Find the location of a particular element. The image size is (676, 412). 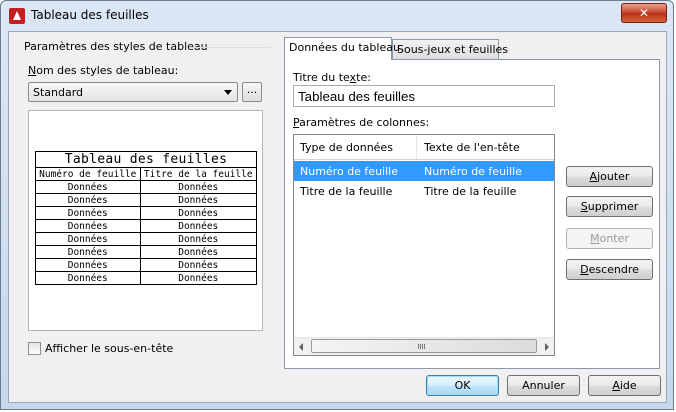

list-item: Titre de la feuille Titre de la feuille is located at coordinates (424, 191).